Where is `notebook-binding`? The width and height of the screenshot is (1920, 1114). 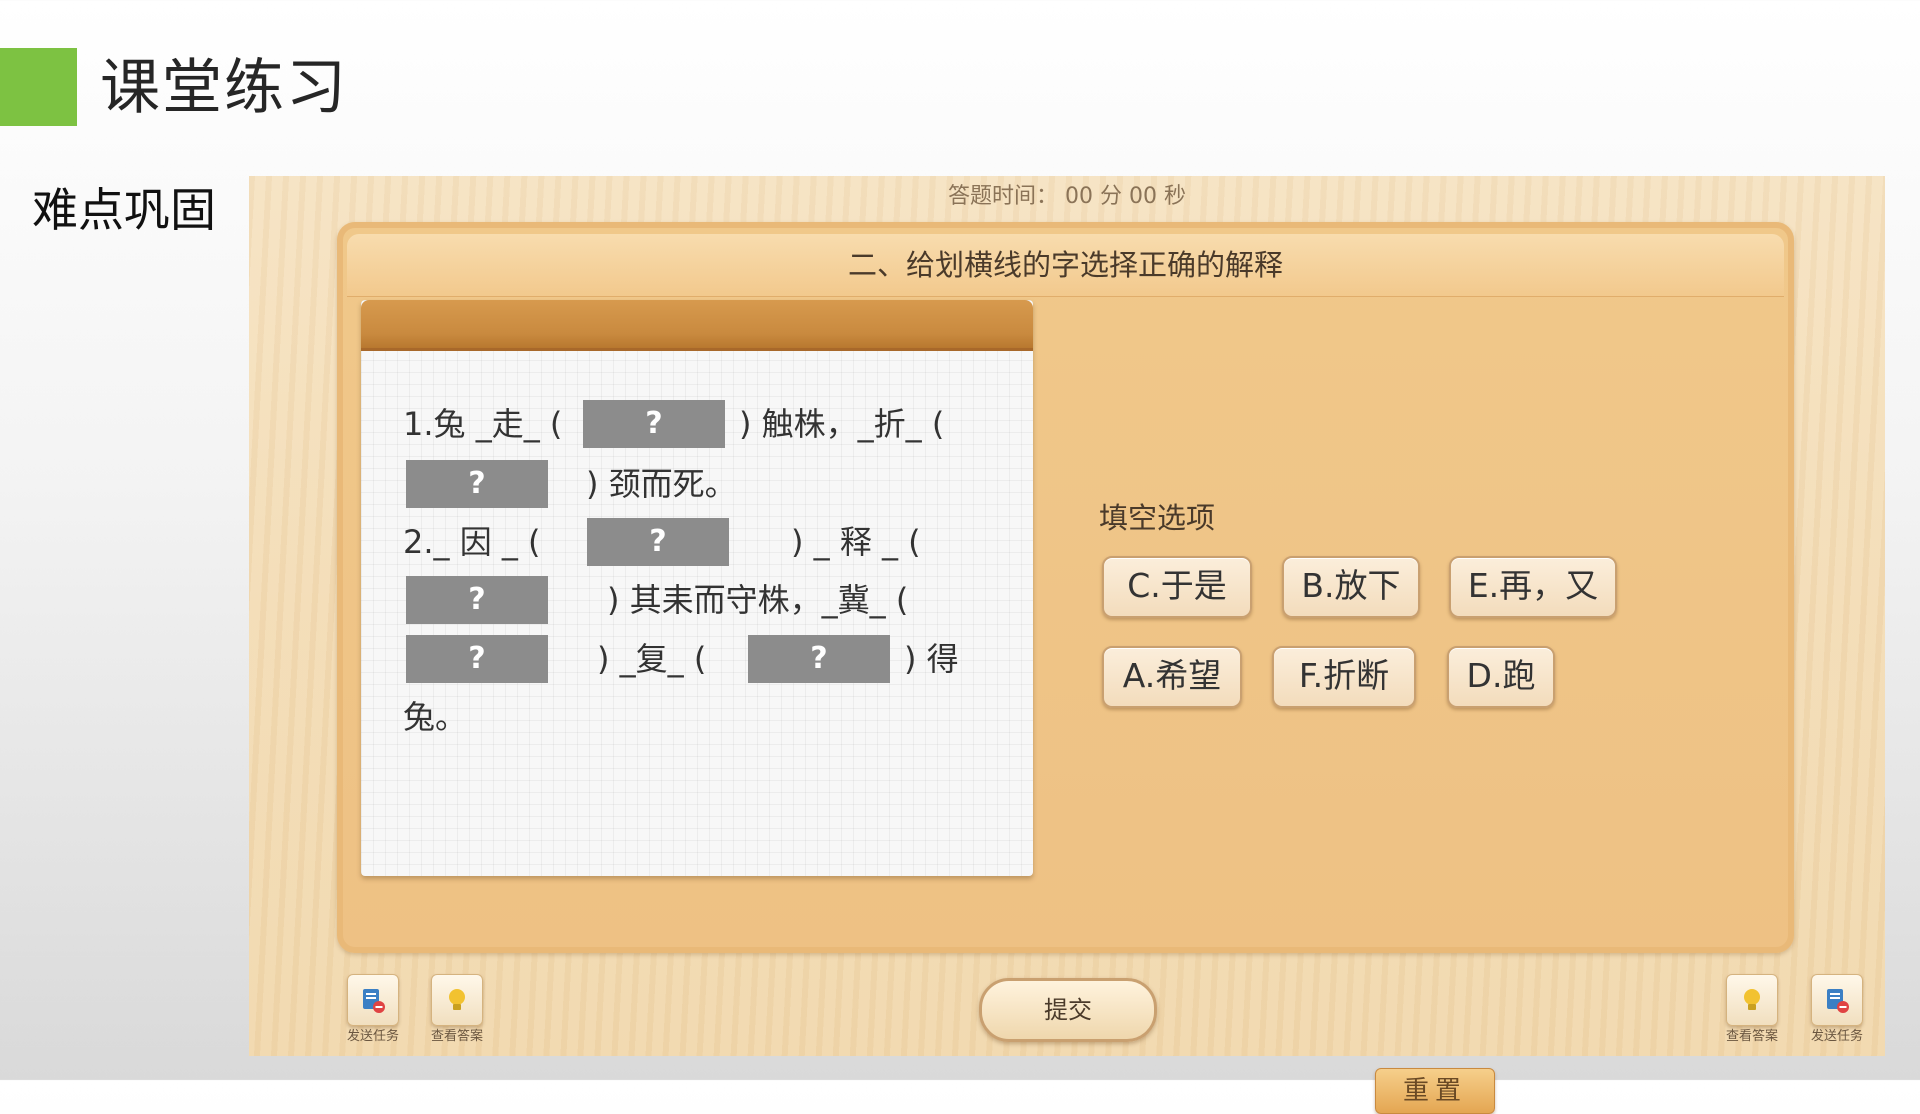 notebook-binding is located at coordinates (697, 325).